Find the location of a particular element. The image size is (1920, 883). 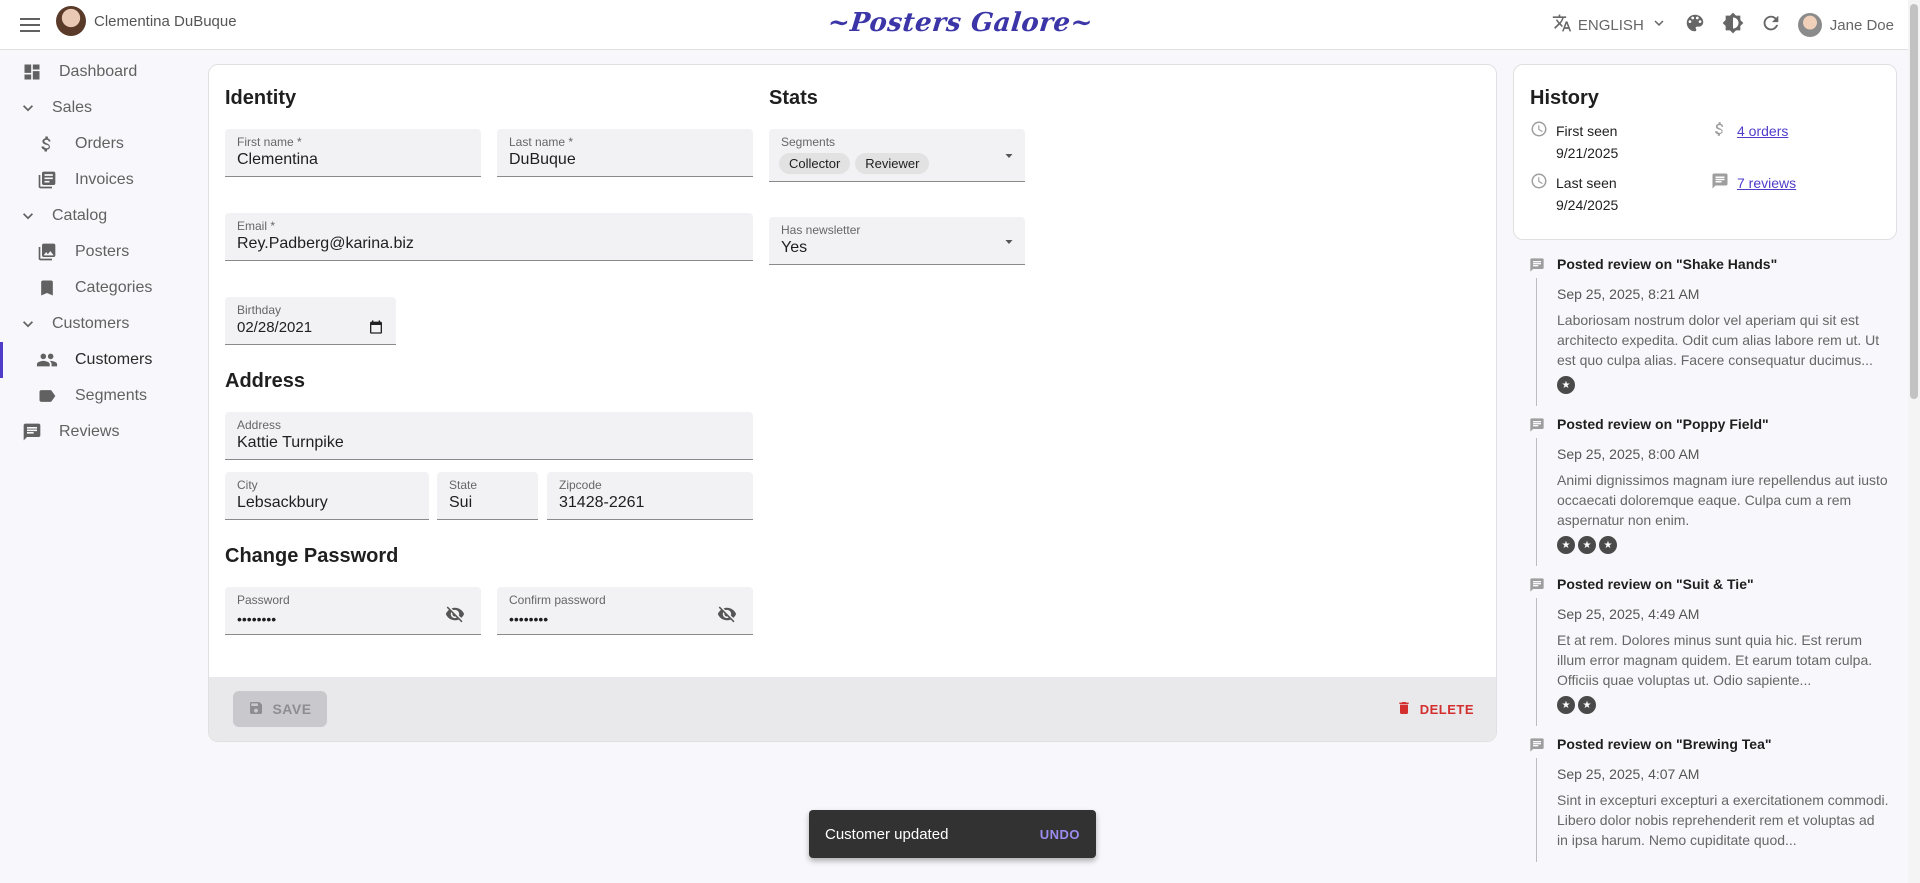

first-seen-date: 9/21/2025 is located at coordinates (1587, 153).